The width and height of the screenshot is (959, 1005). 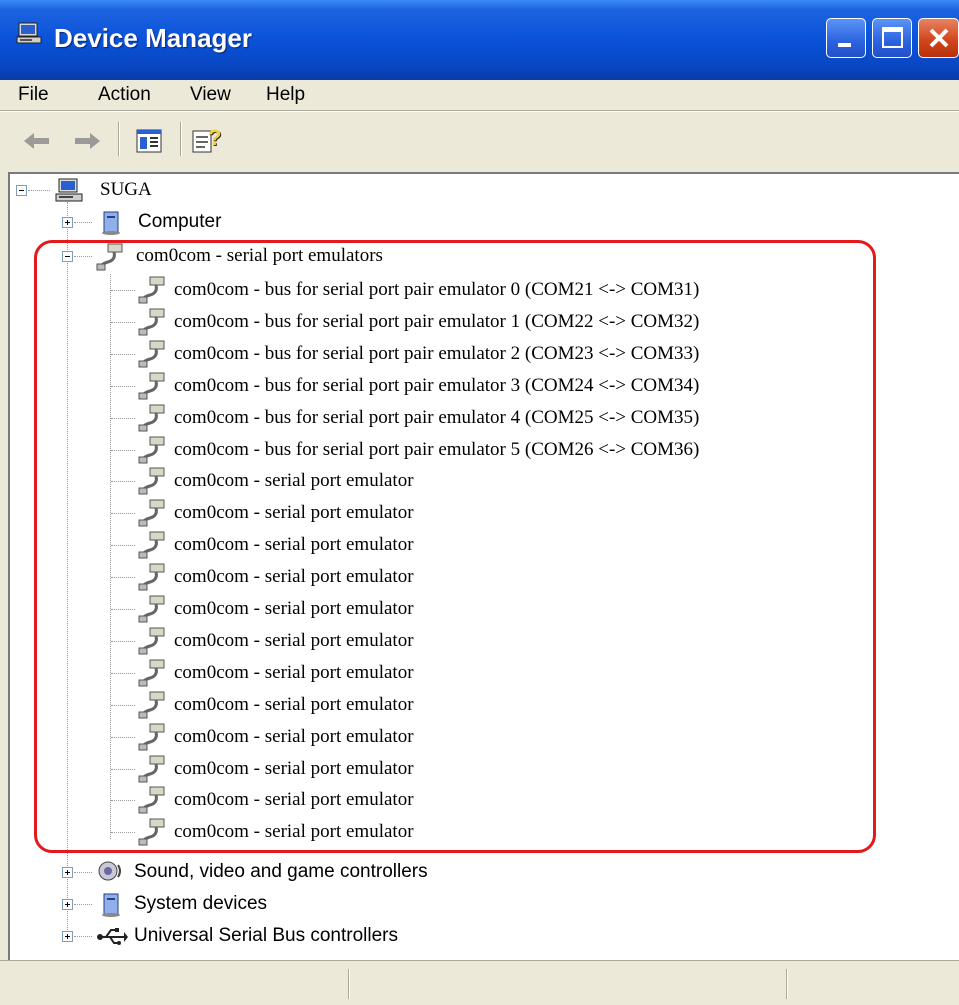 I want to click on maximize-icon, so click(x=892, y=37).